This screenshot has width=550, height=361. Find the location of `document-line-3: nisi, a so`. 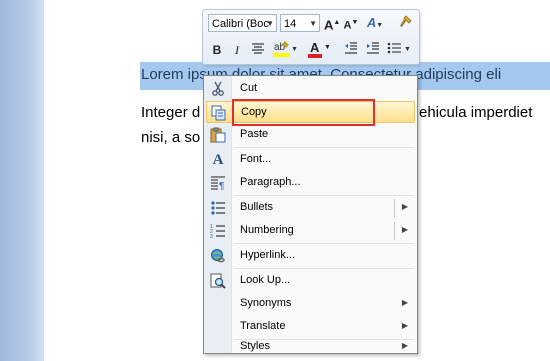

document-line-3: nisi, a so is located at coordinates (170, 137).